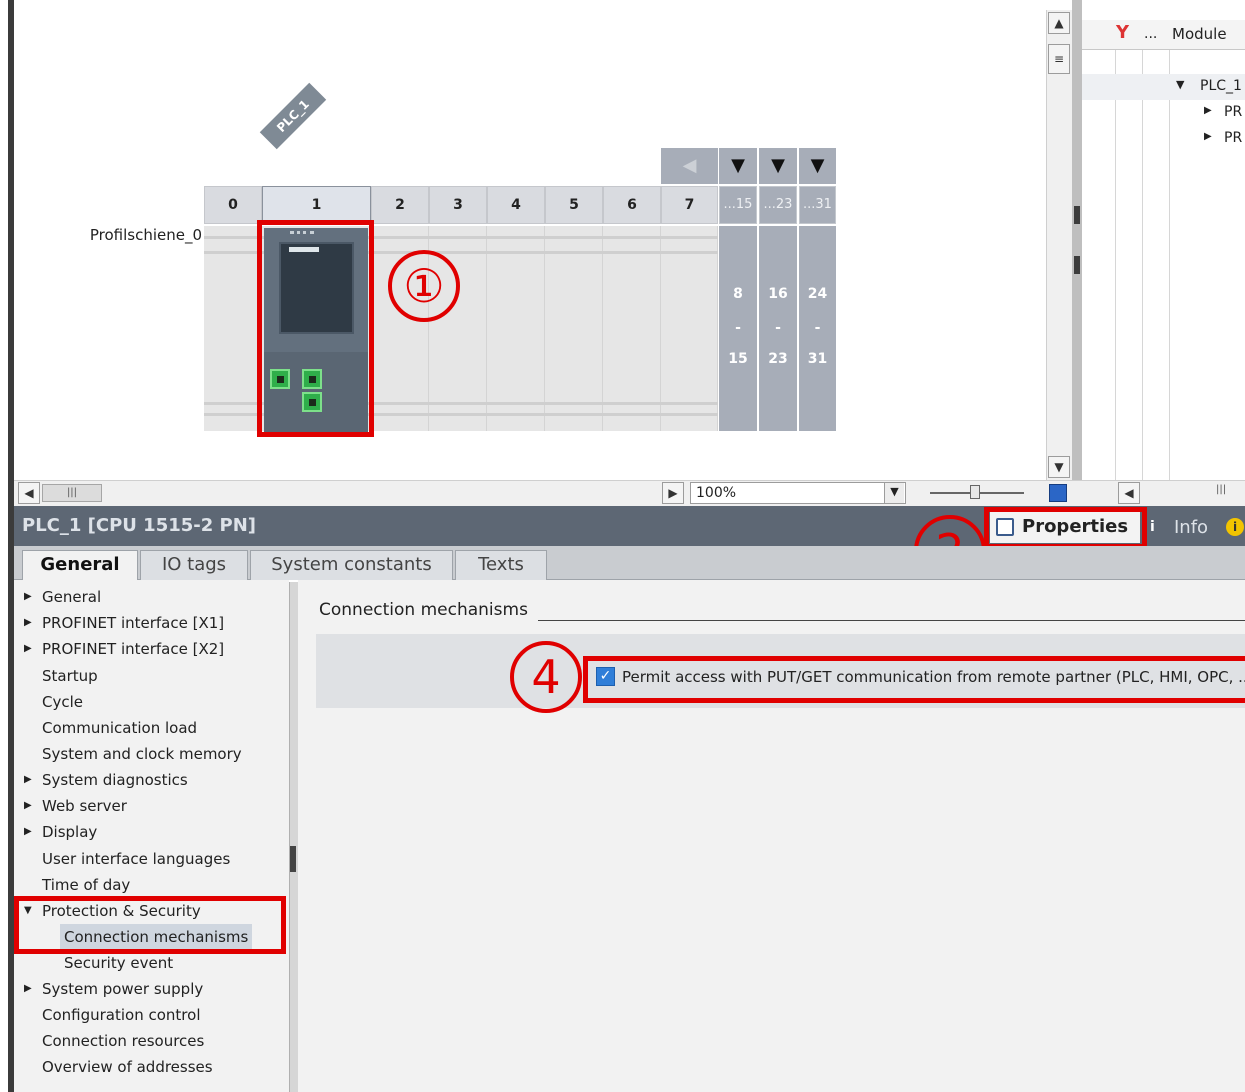 The image size is (1245, 1092). I want to click on nav-item-overview-addresses: Overview of addresses, so click(154, 1067).